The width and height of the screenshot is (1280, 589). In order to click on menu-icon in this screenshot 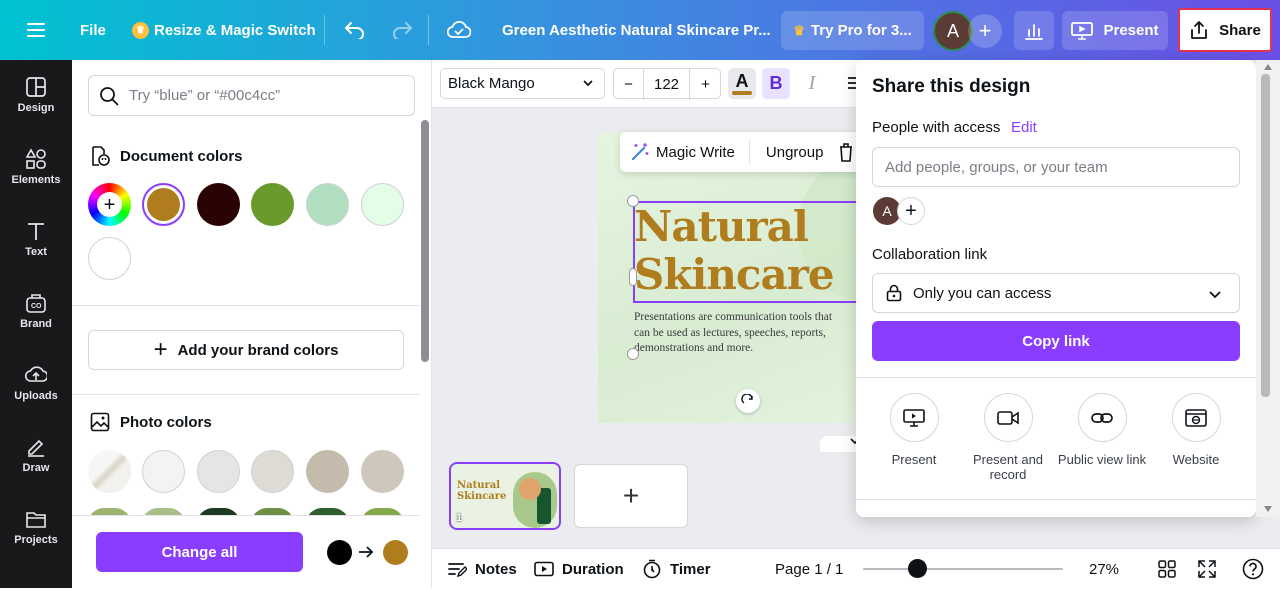, I will do `click(36, 30)`.